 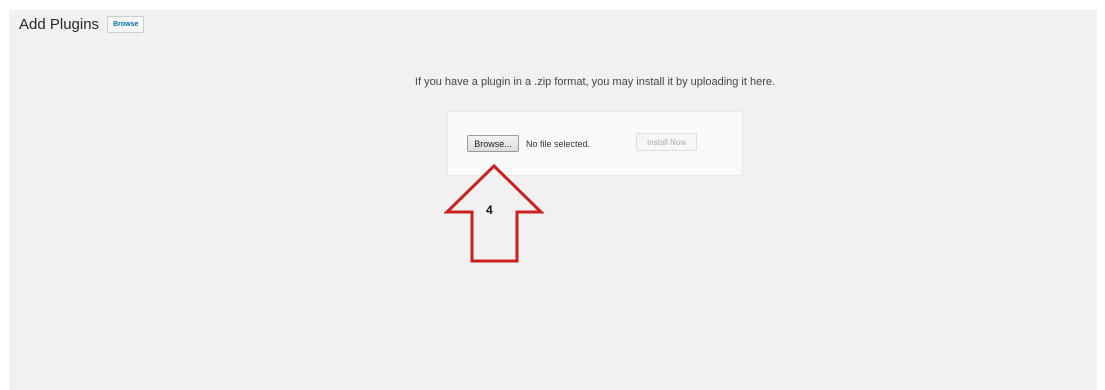 What do you see at coordinates (489, 210) in the screenshot?
I see `step-number-label: 4` at bounding box center [489, 210].